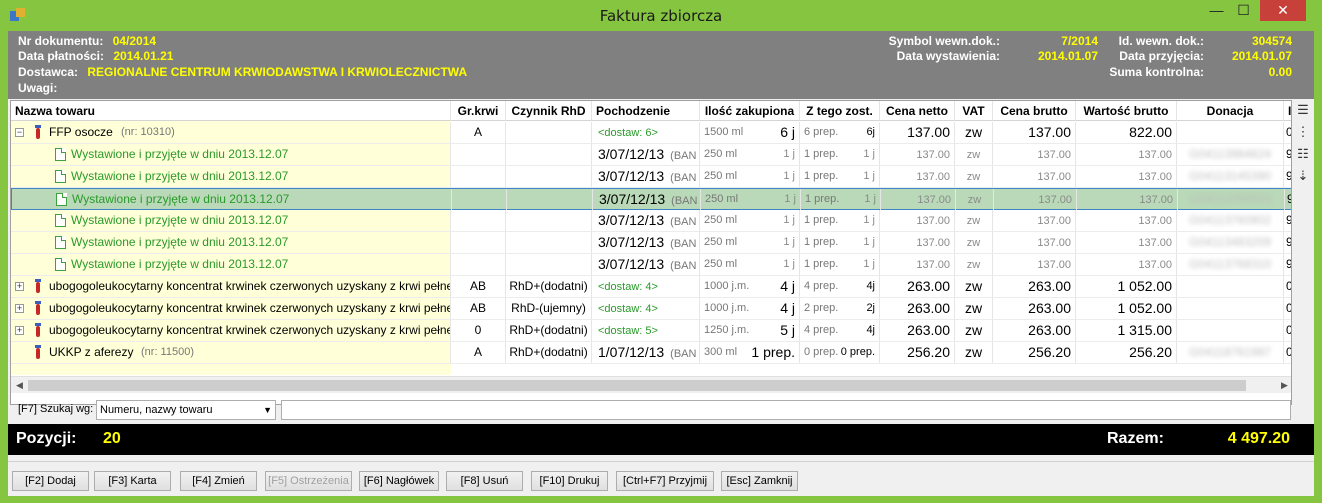  What do you see at coordinates (1303, 110) in the screenshot?
I see `expand-all-icon: ☰` at bounding box center [1303, 110].